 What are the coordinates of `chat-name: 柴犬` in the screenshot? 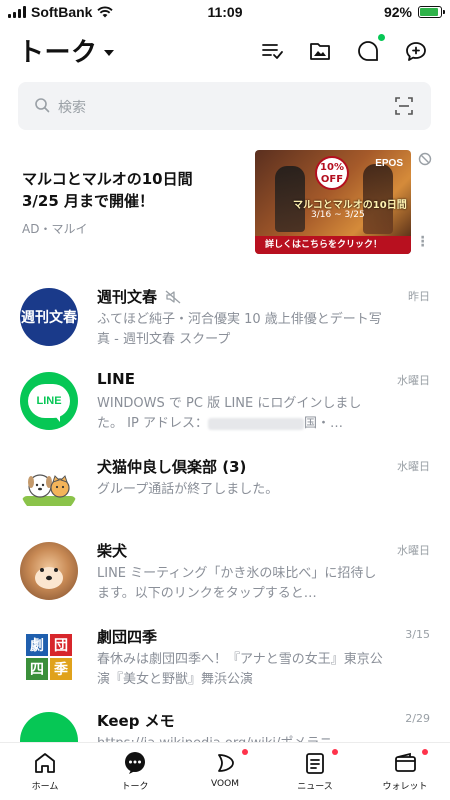 It's located at (112, 550).